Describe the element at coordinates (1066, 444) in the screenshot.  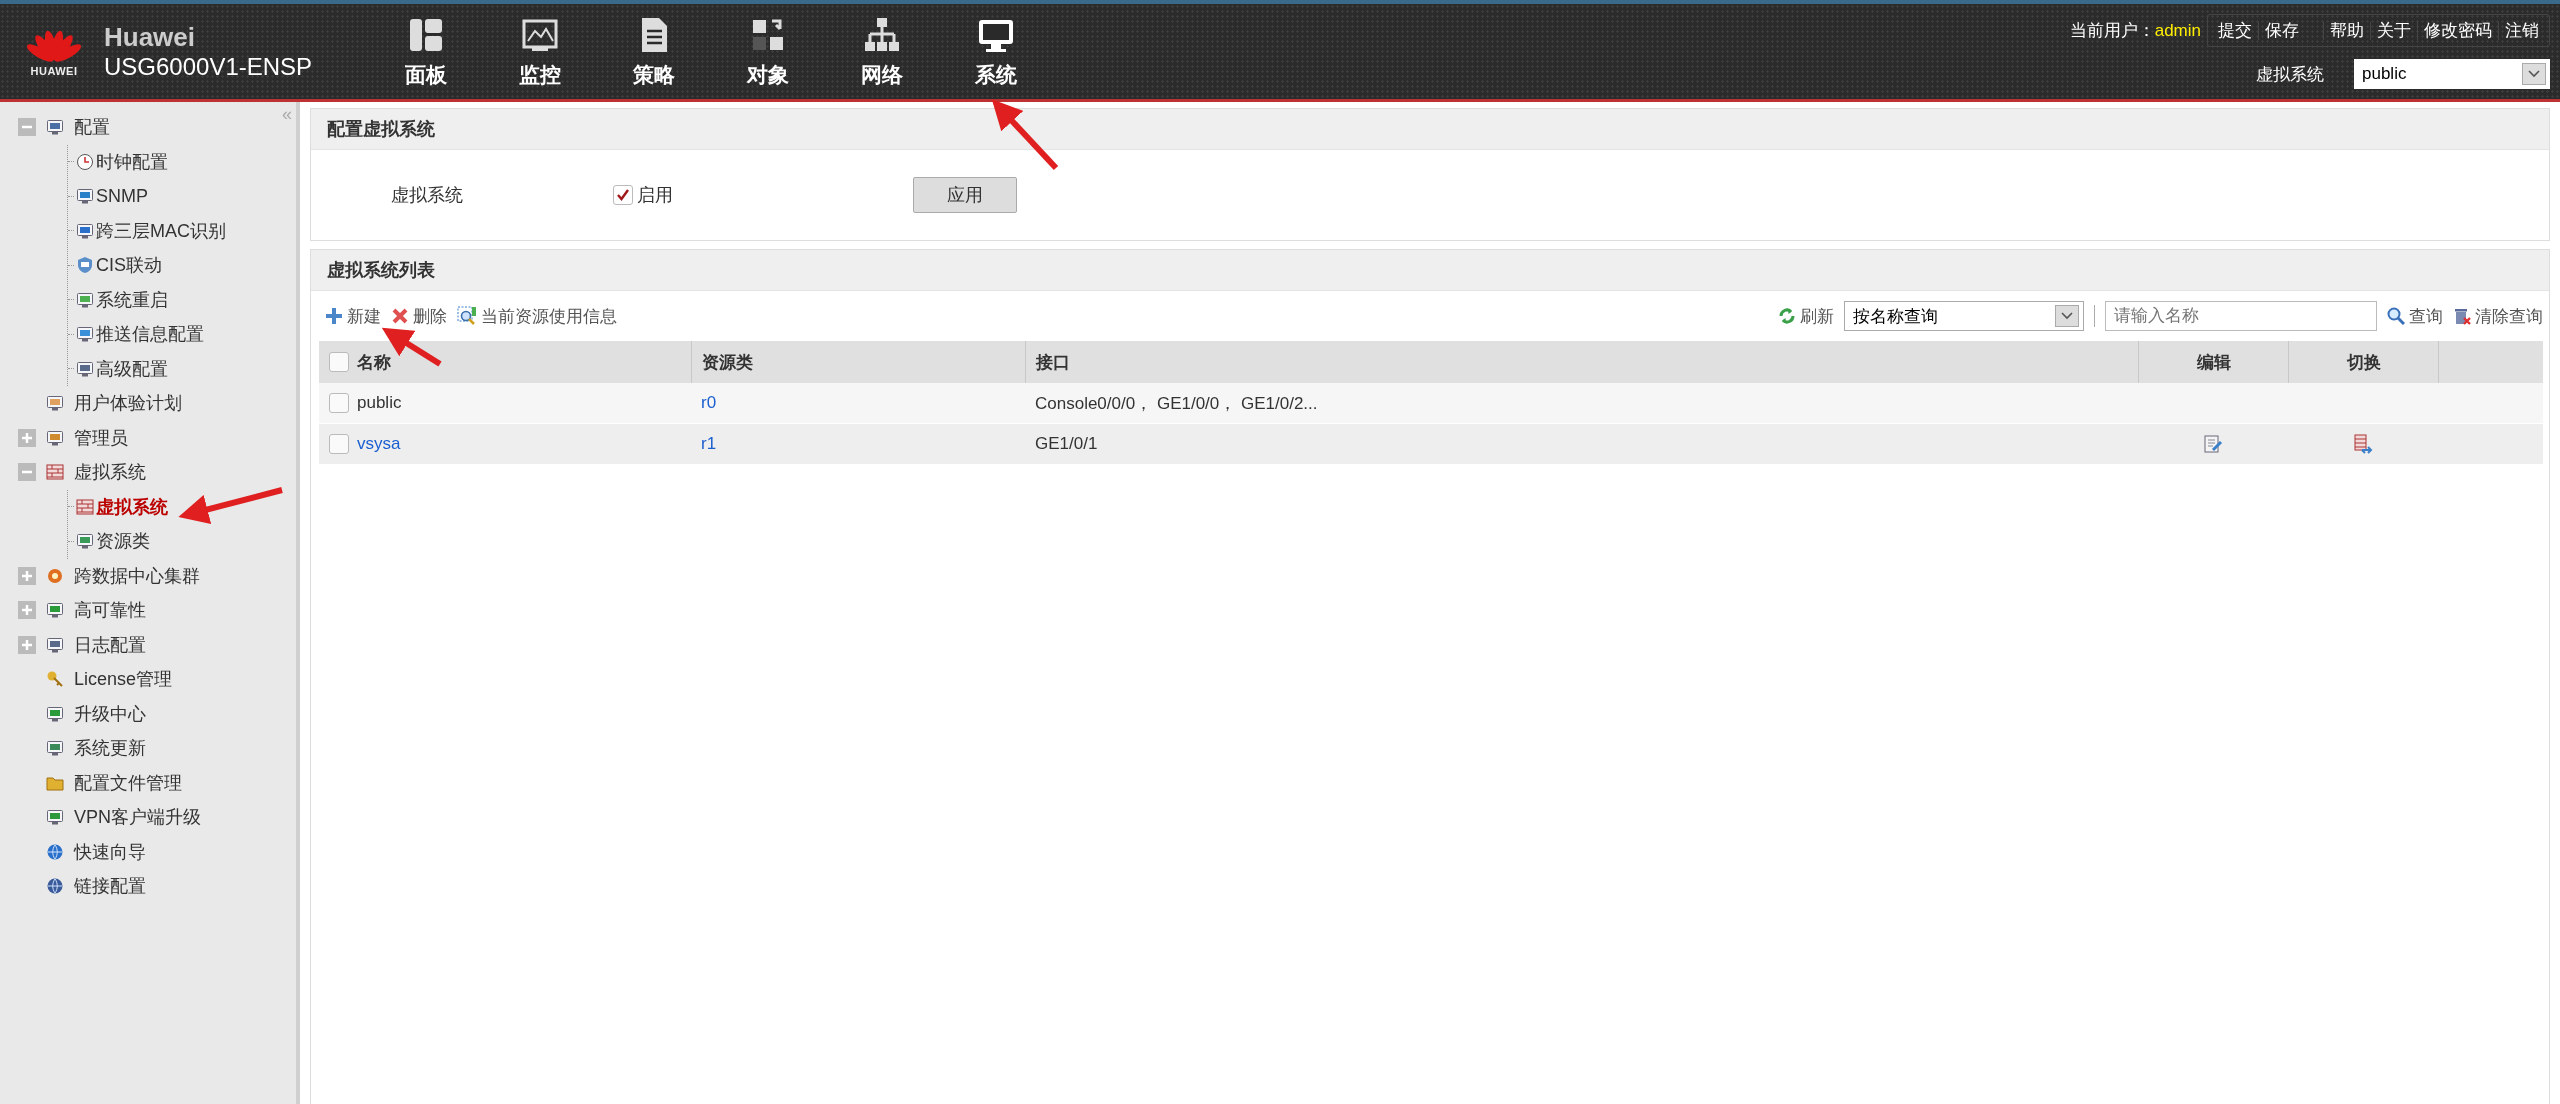
I see `table-cell: GE1/0/1` at that location.